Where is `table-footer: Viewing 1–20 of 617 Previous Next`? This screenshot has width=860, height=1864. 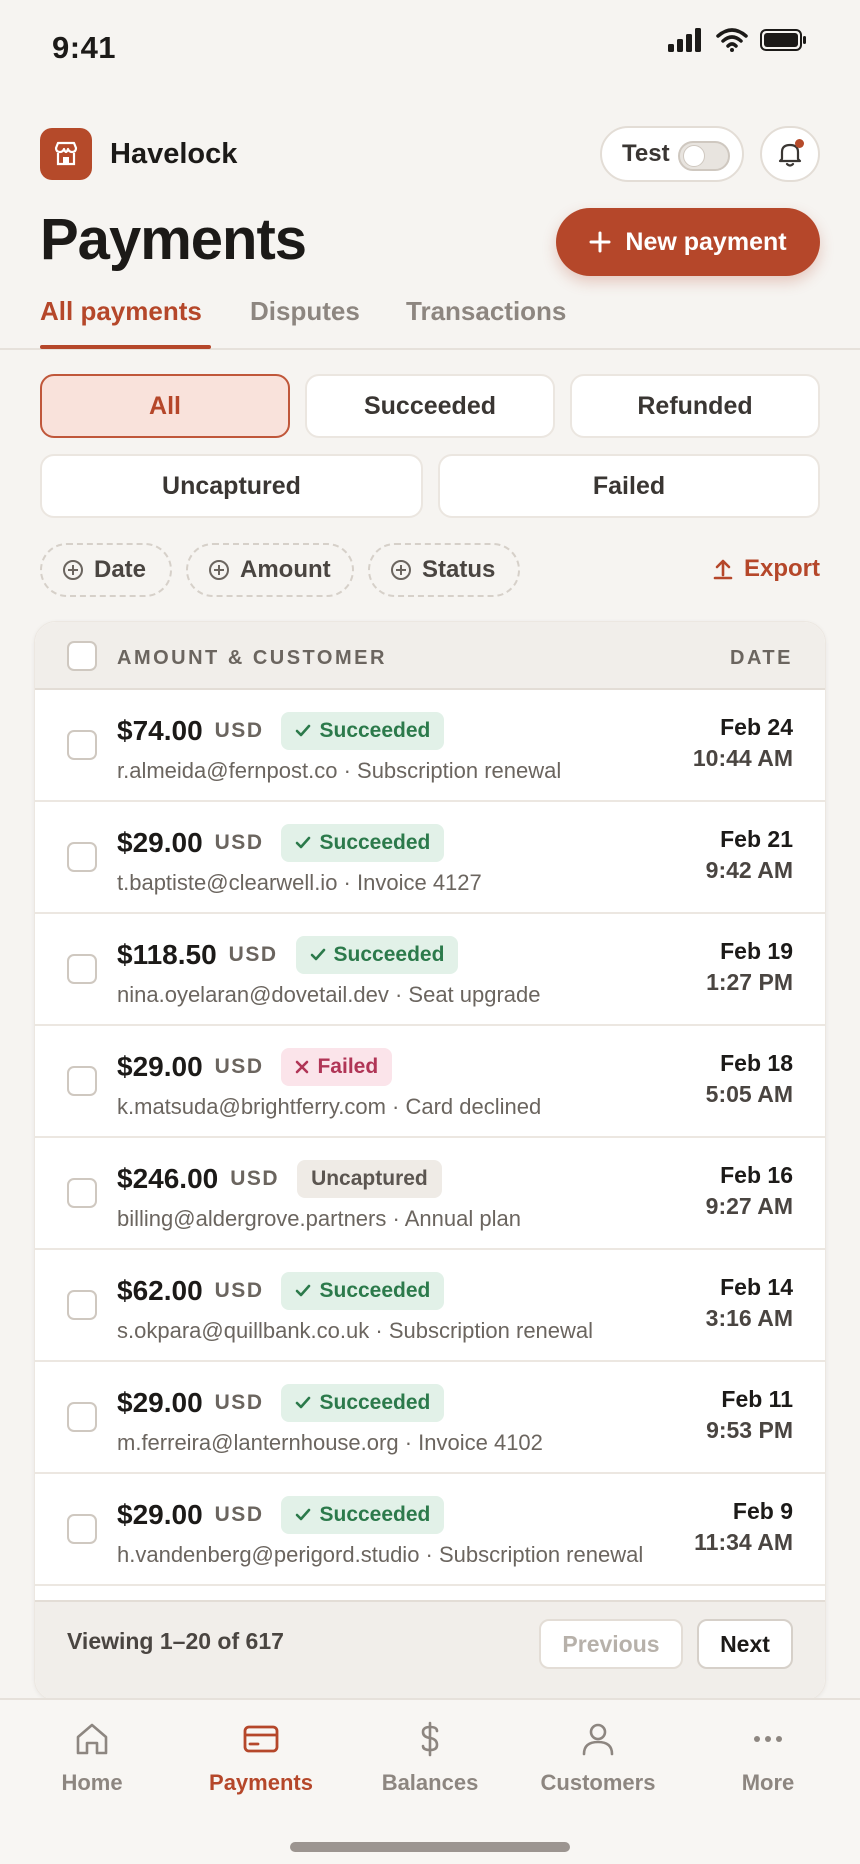 table-footer: Viewing 1–20 of 617 Previous Next is located at coordinates (430, 1650).